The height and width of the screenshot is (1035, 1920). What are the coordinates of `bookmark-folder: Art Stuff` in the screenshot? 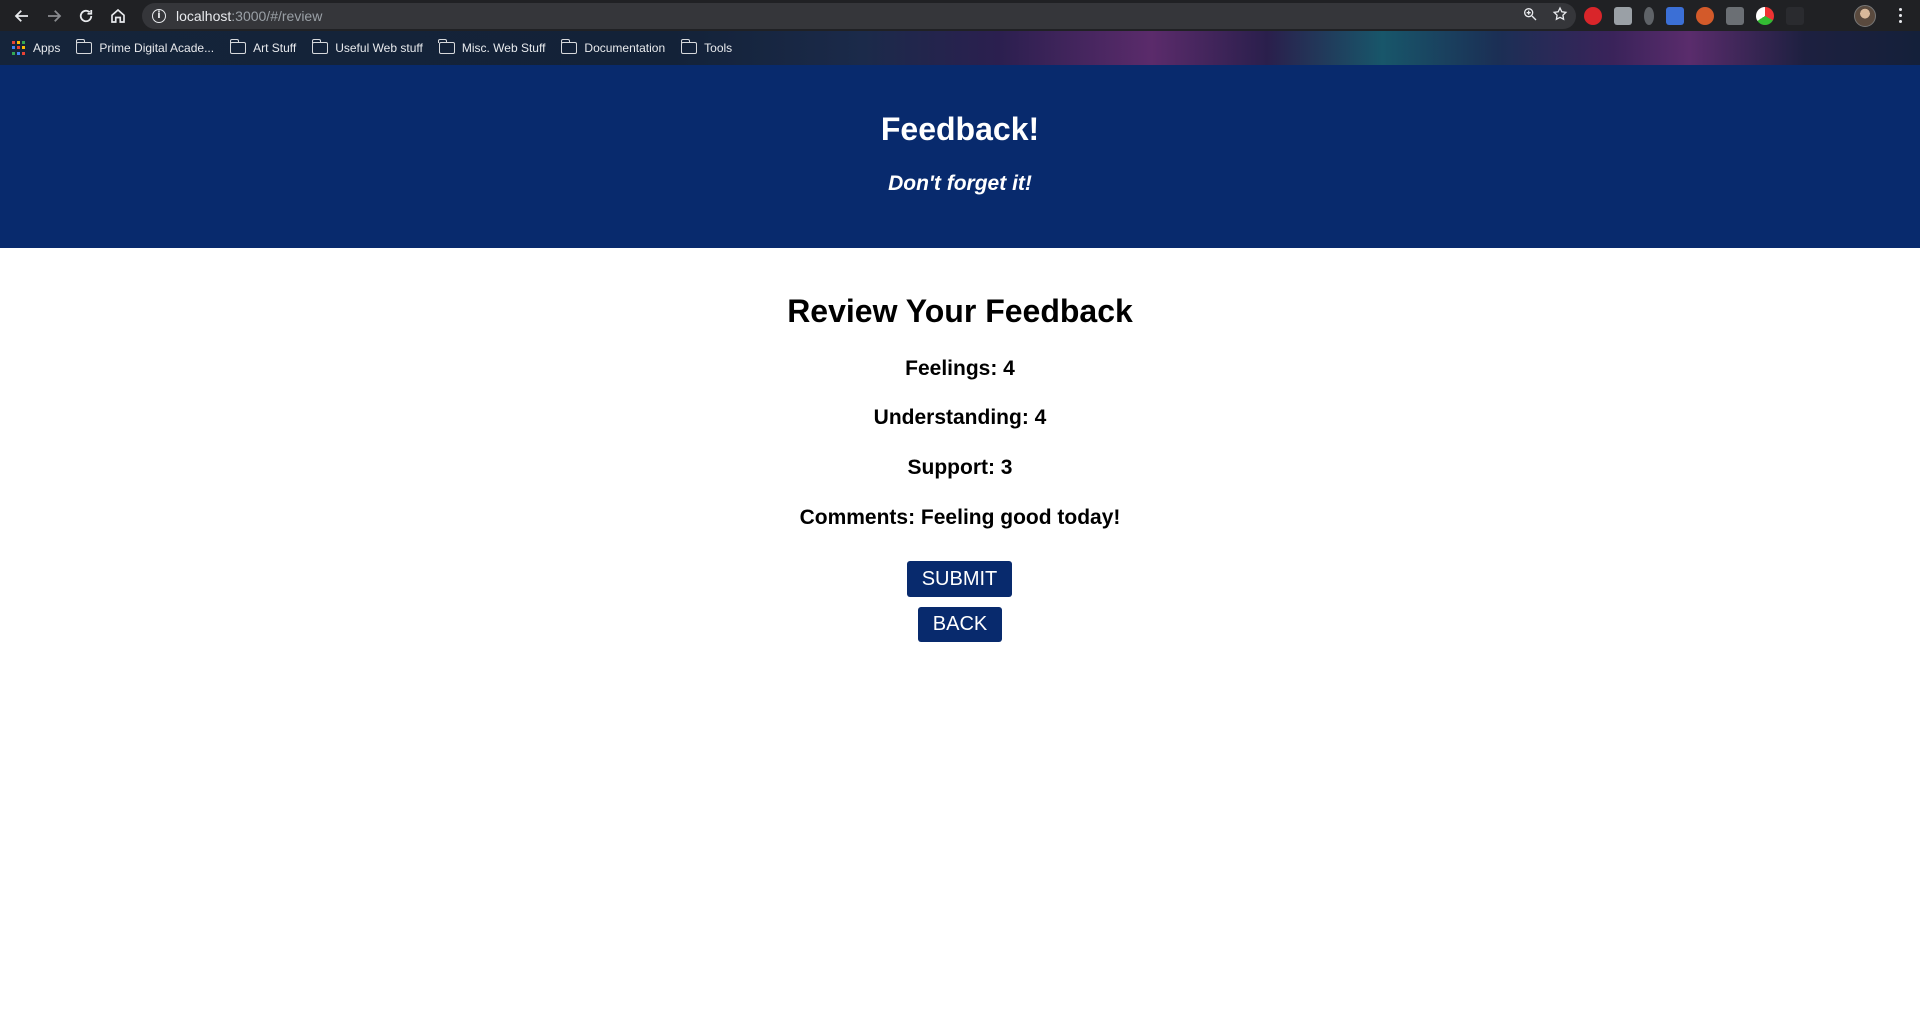 It's located at (262, 47).